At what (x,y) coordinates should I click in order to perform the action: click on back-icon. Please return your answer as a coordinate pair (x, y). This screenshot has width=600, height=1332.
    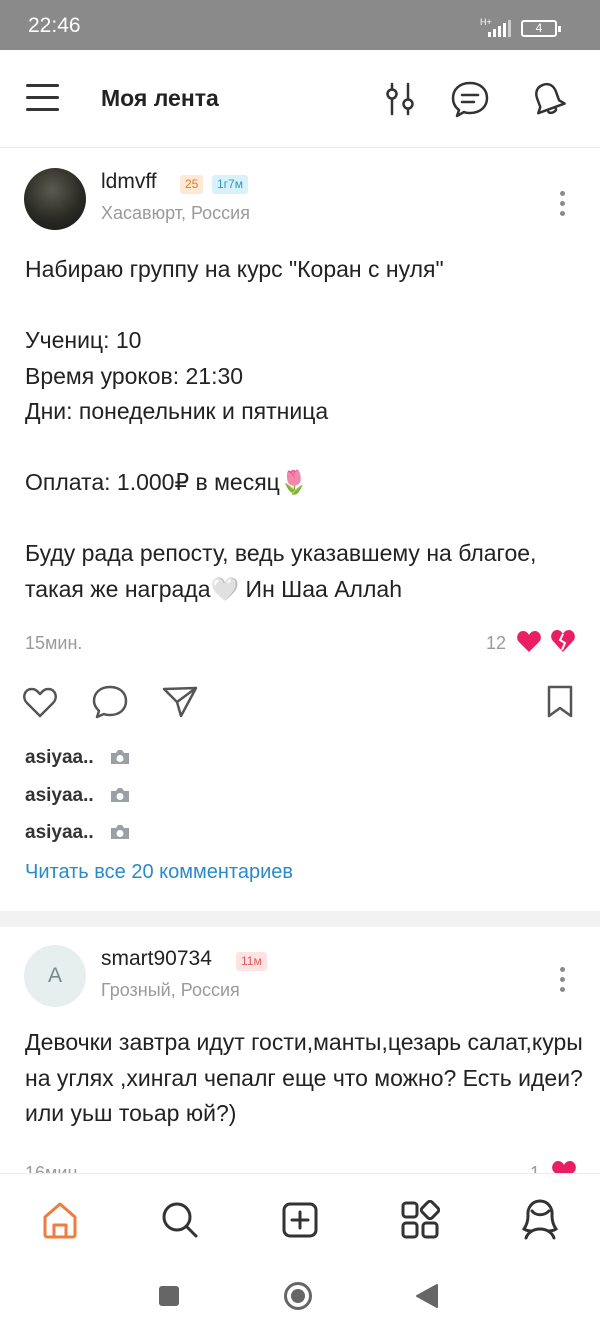
    Looking at the image, I should click on (427, 1296).